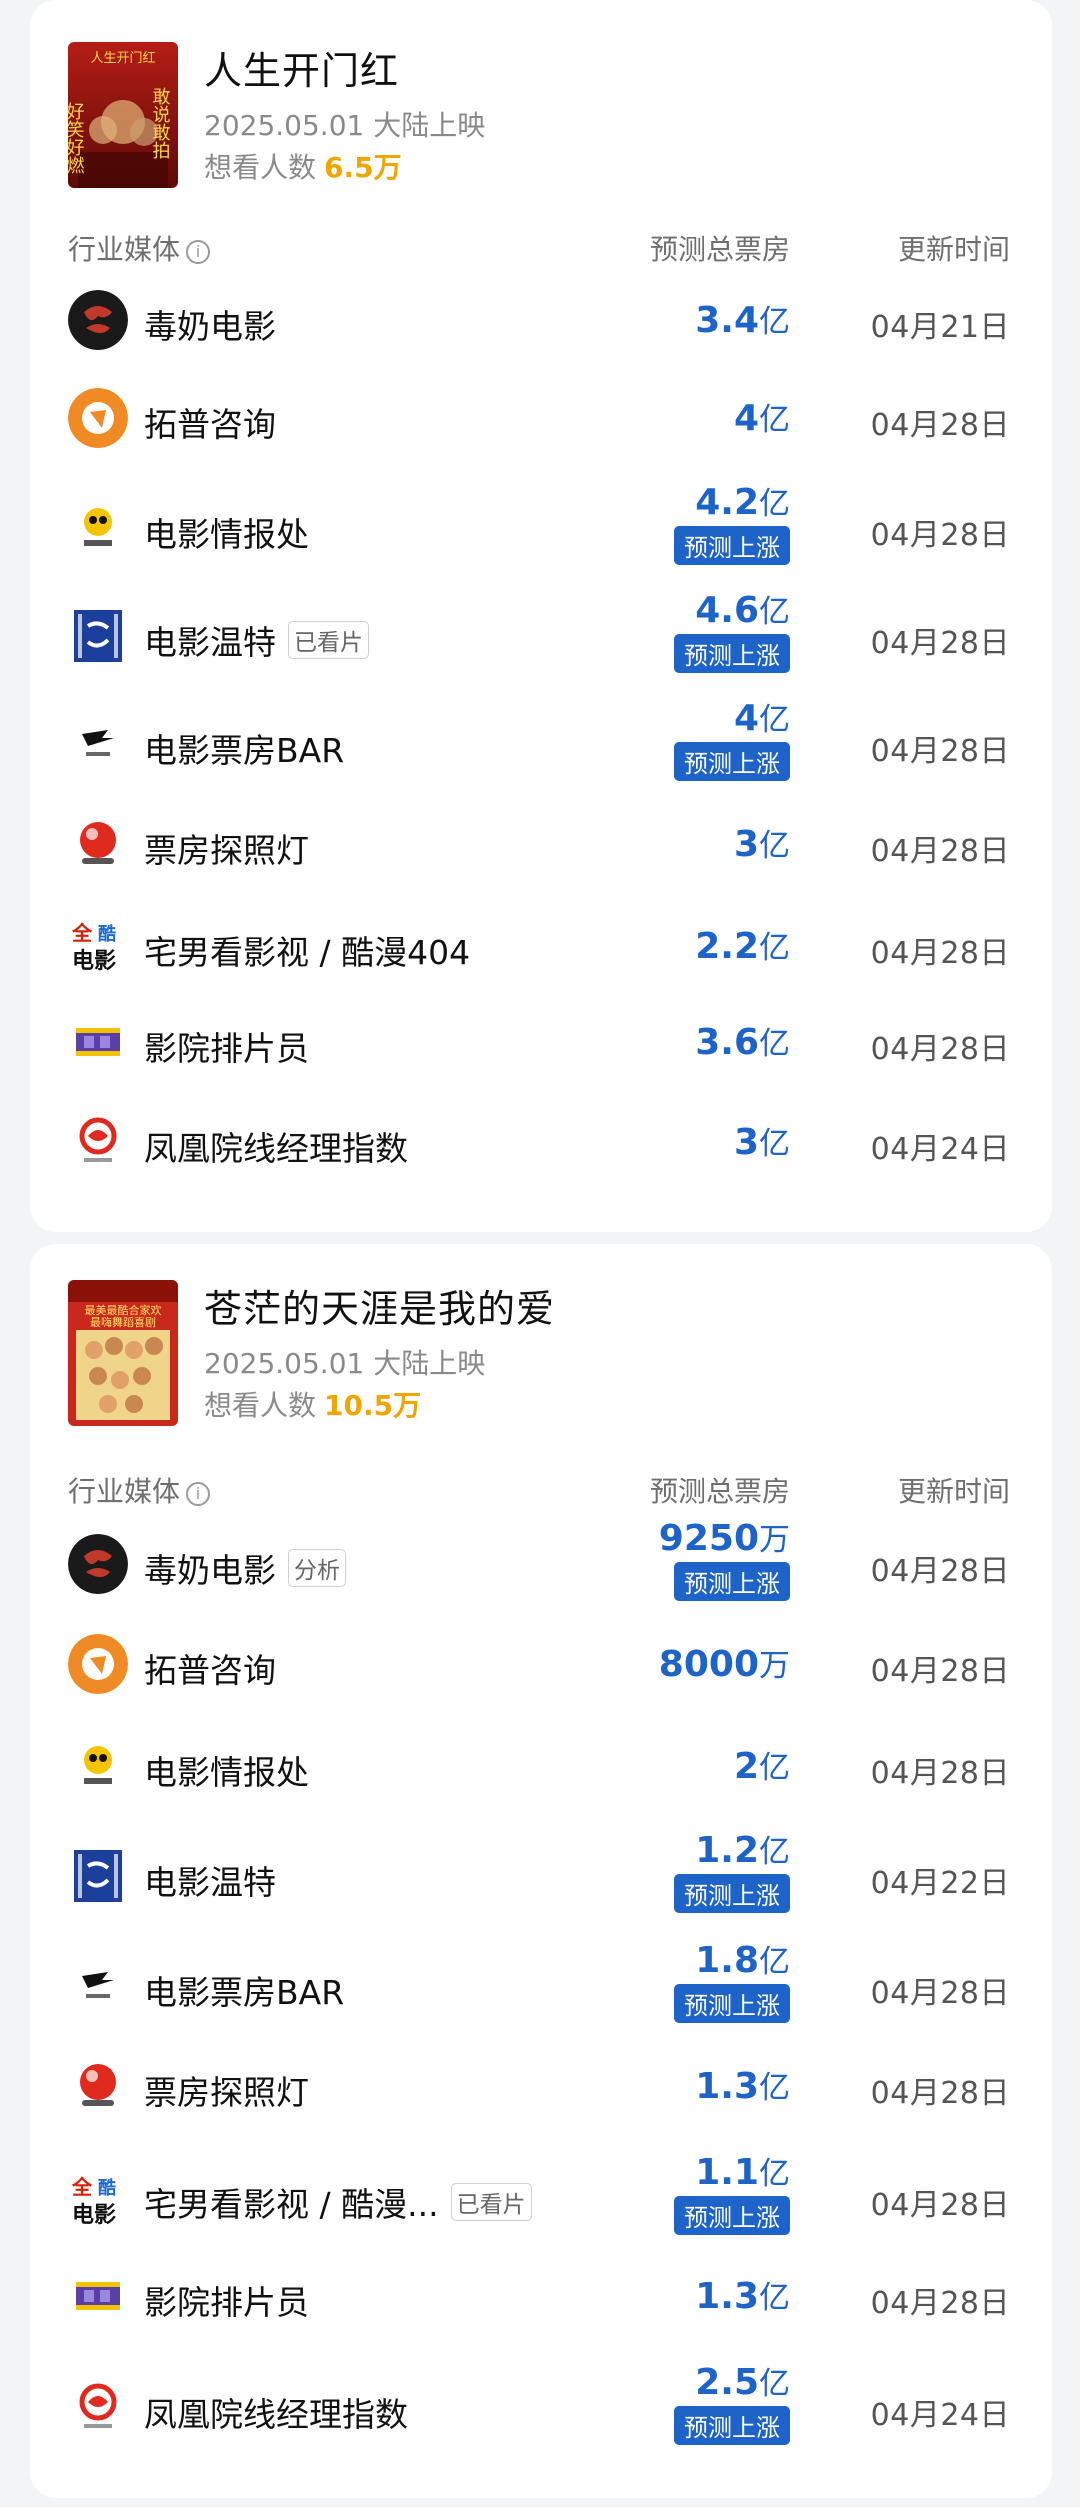  What do you see at coordinates (210, 1570) in the screenshot?
I see `media-label: 毒奶电影` at bounding box center [210, 1570].